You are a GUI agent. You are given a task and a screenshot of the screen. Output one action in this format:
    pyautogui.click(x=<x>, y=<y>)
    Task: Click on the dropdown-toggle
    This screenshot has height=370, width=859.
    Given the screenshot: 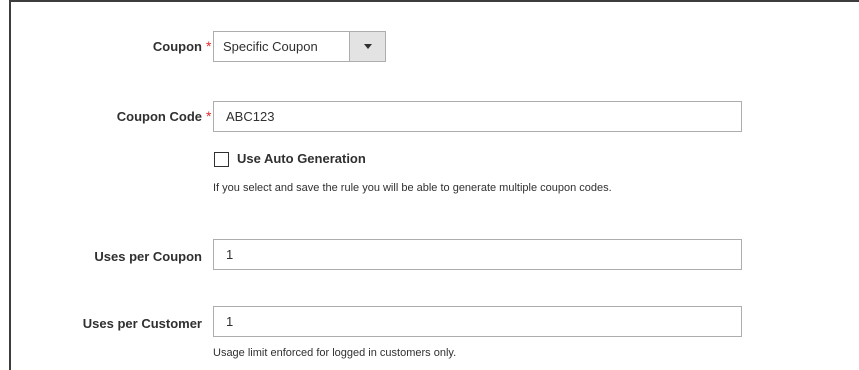 What is the action you would take?
    pyautogui.click(x=367, y=46)
    